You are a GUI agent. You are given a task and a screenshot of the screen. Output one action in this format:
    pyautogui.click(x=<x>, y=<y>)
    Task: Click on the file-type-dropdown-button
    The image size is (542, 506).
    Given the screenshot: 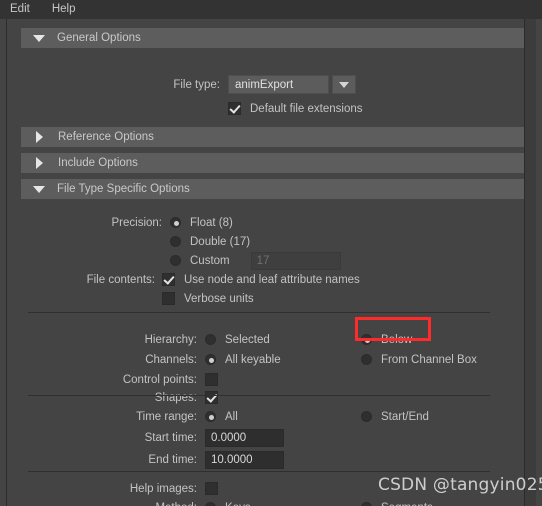 What is the action you would take?
    pyautogui.click(x=344, y=84)
    